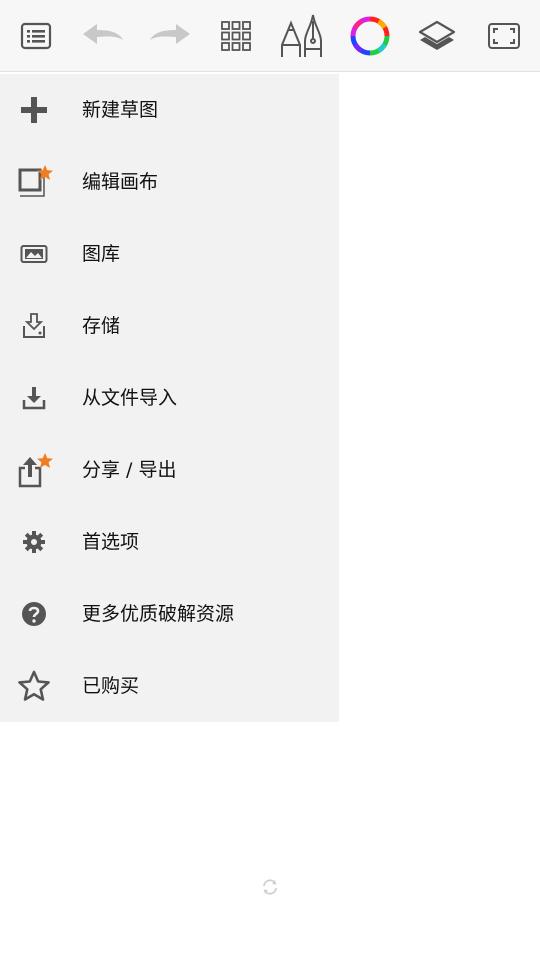  I want to click on grid-button, so click(236, 36).